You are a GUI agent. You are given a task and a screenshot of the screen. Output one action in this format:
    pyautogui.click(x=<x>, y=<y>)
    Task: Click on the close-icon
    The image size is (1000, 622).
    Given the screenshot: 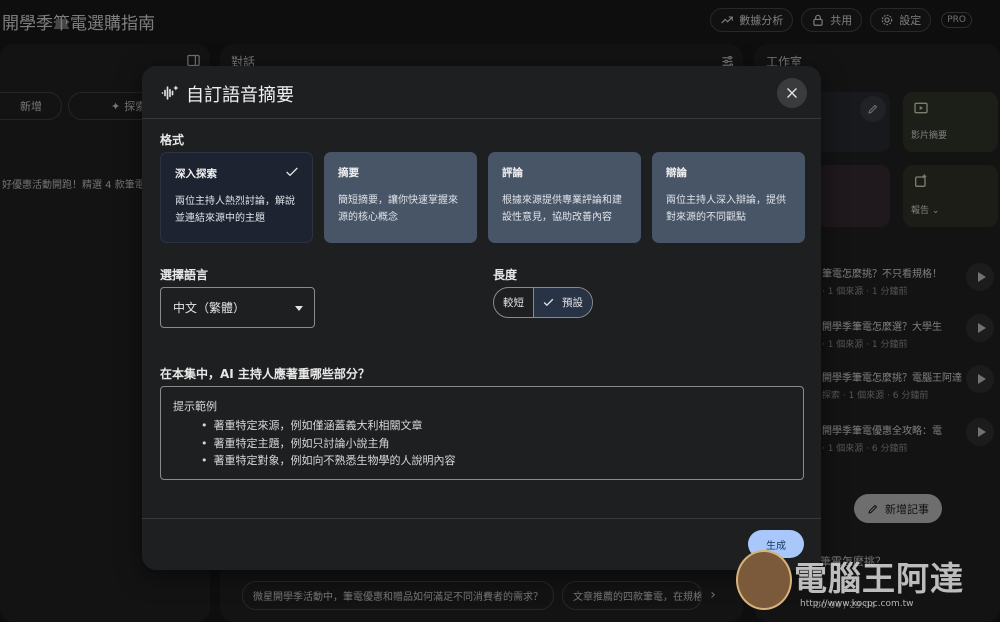 What is the action you would take?
    pyautogui.click(x=792, y=93)
    